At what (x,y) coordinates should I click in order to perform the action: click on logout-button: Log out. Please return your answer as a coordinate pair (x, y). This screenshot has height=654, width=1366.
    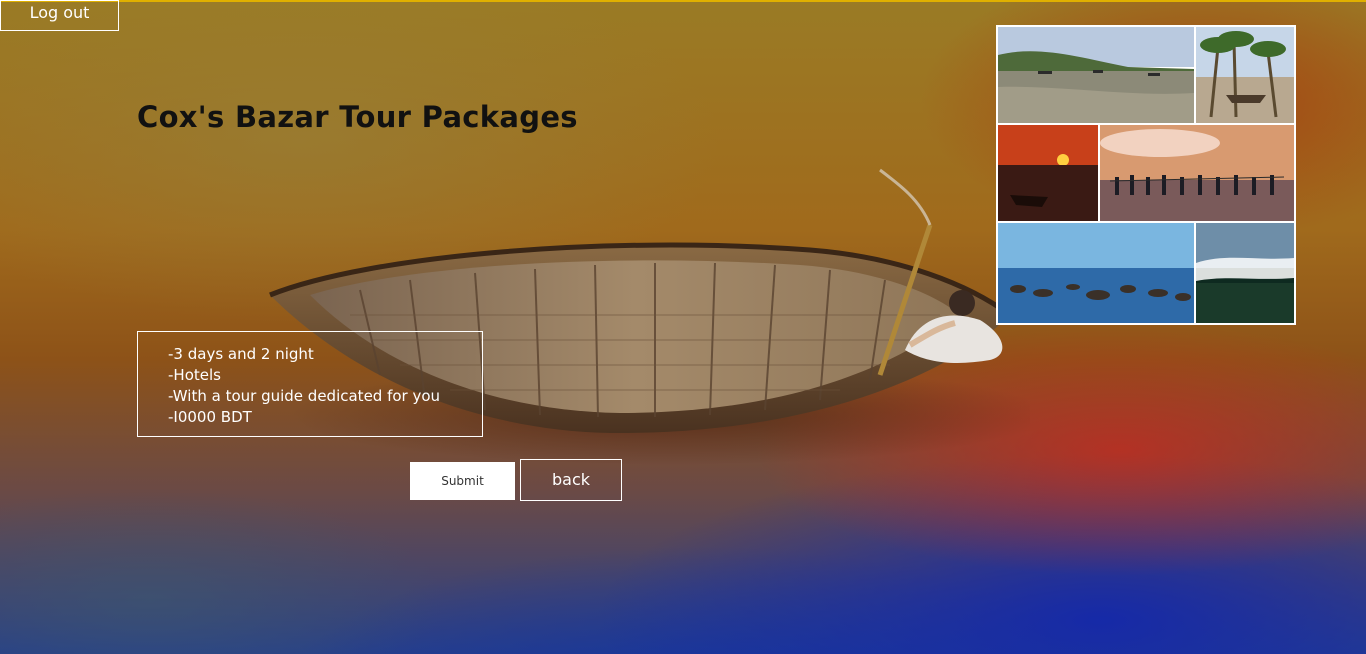
    Looking at the image, I should click on (59, 15).